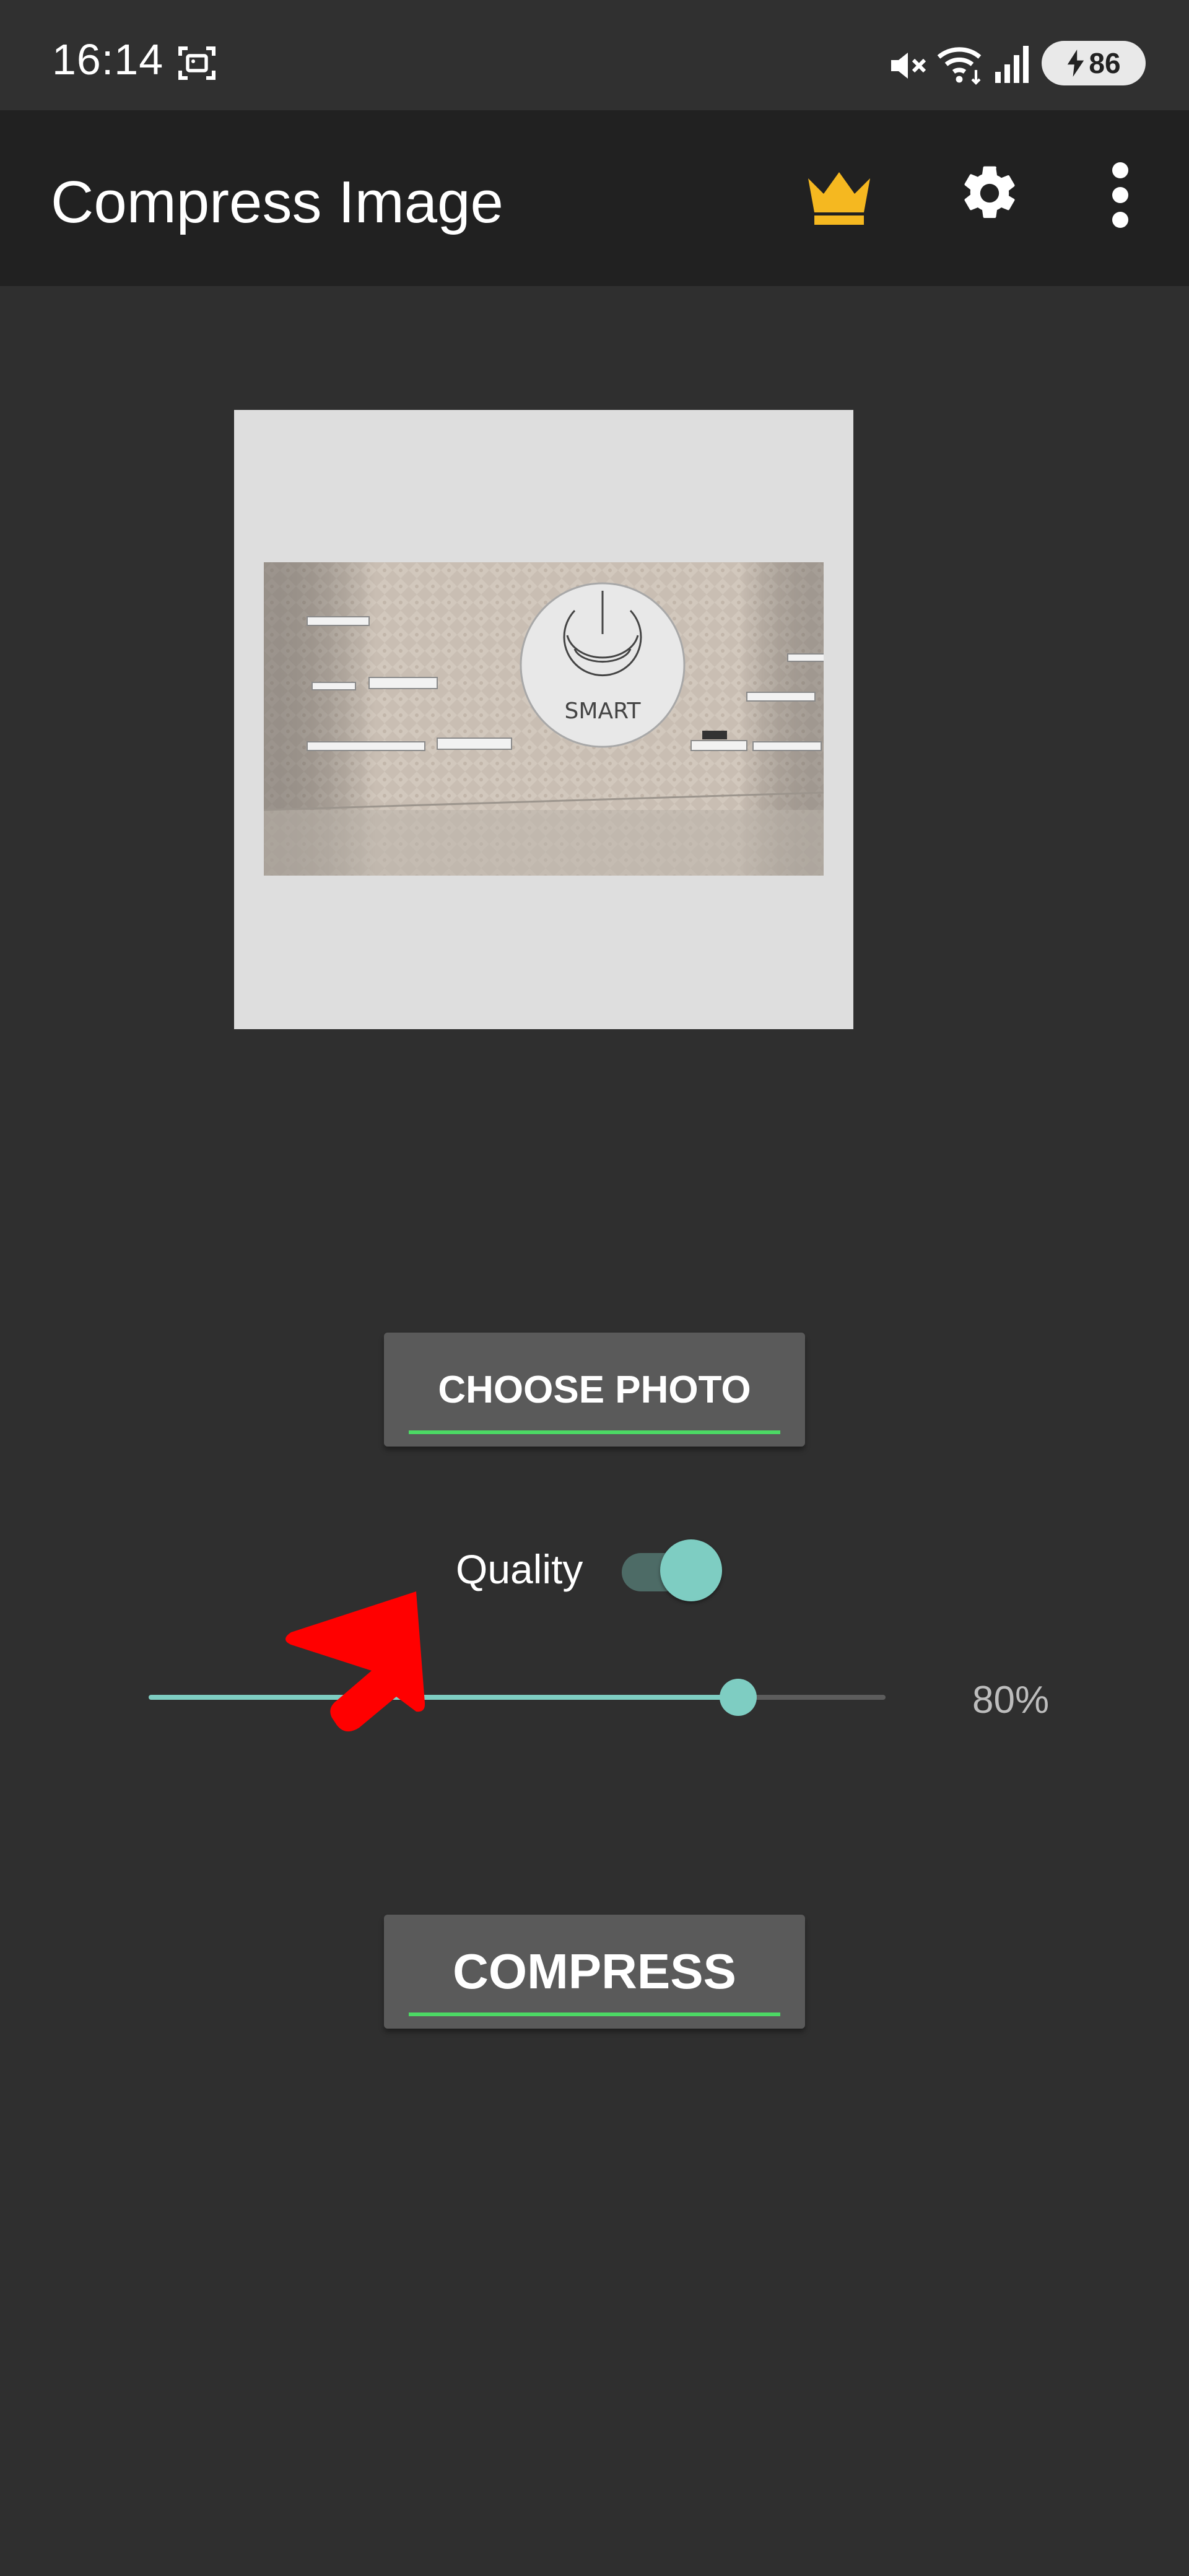 The height and width of the screenshot is (2576, 1189). I want to click on status-bar: 16:14 86, so click(594, 55).